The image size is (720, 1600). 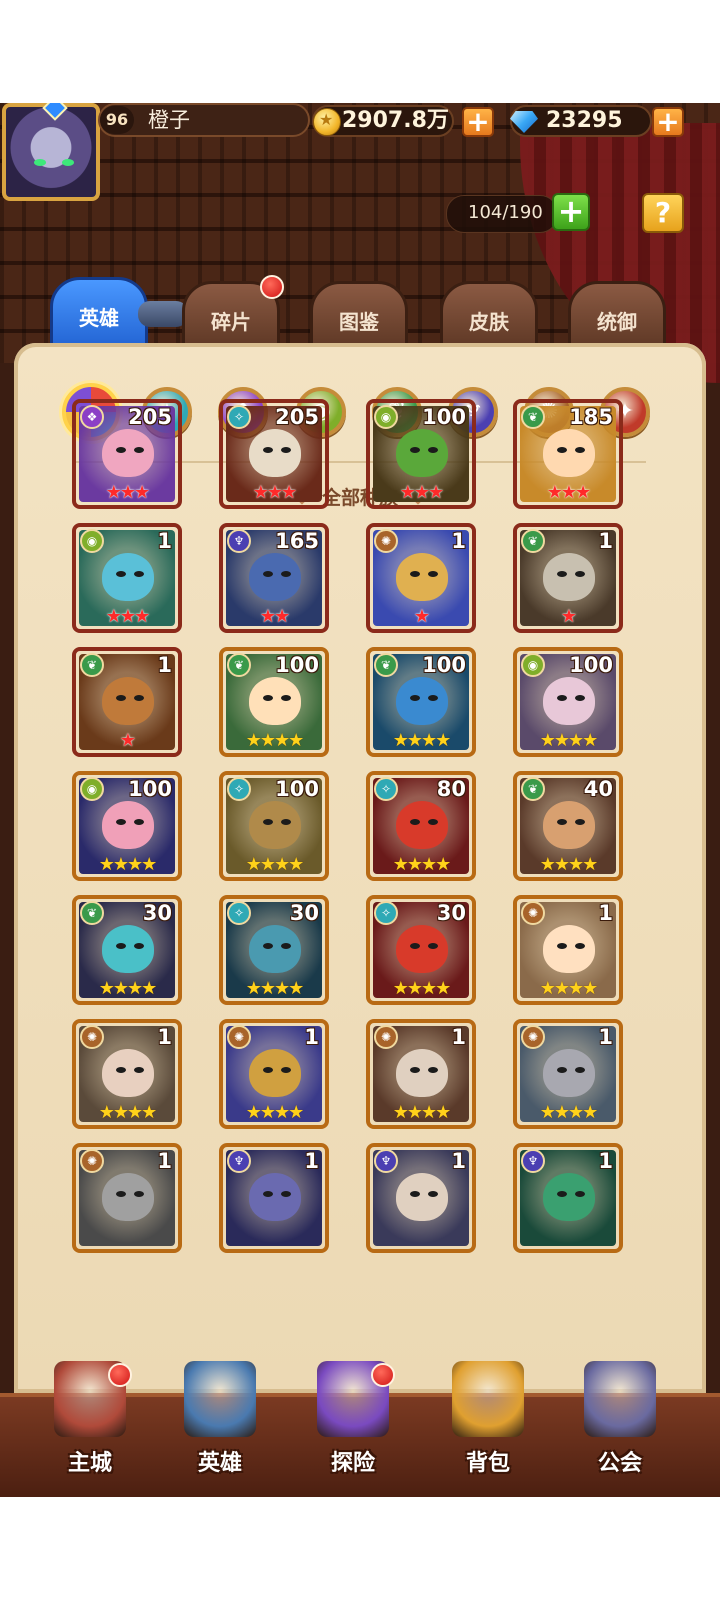 What do you see at coordinates (297, 541) in the screenshot?
I see `hero-level: 165` at bounding box center [297, 541].